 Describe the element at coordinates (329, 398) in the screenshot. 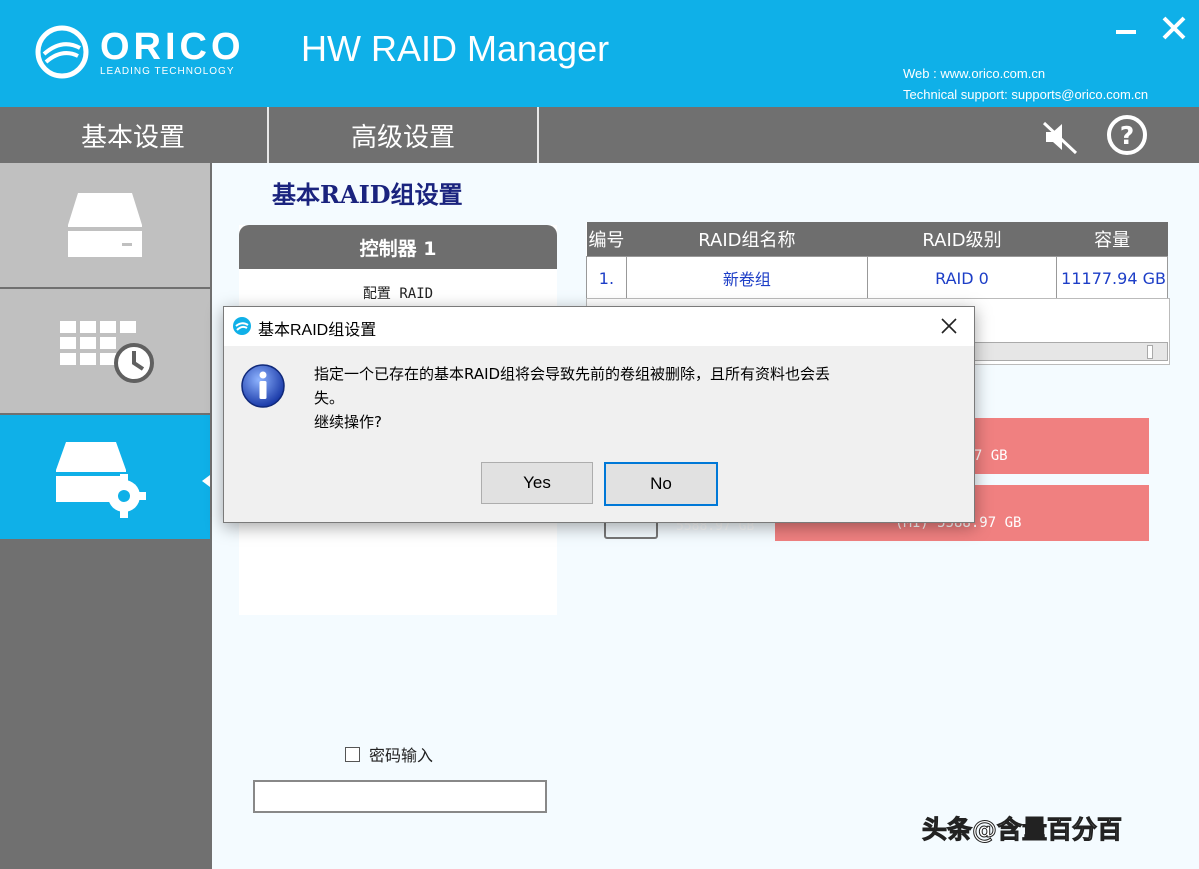

I see `dialog-message-line: 失。` at that location.